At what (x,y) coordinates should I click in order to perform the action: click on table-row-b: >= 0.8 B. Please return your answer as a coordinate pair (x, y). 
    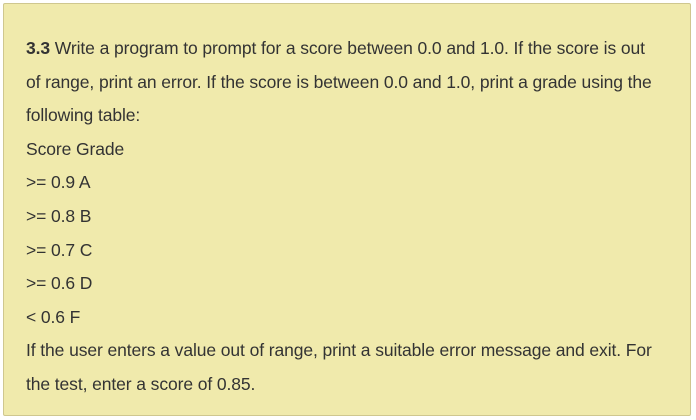
    Looking at the image, I should click on (59, 215).